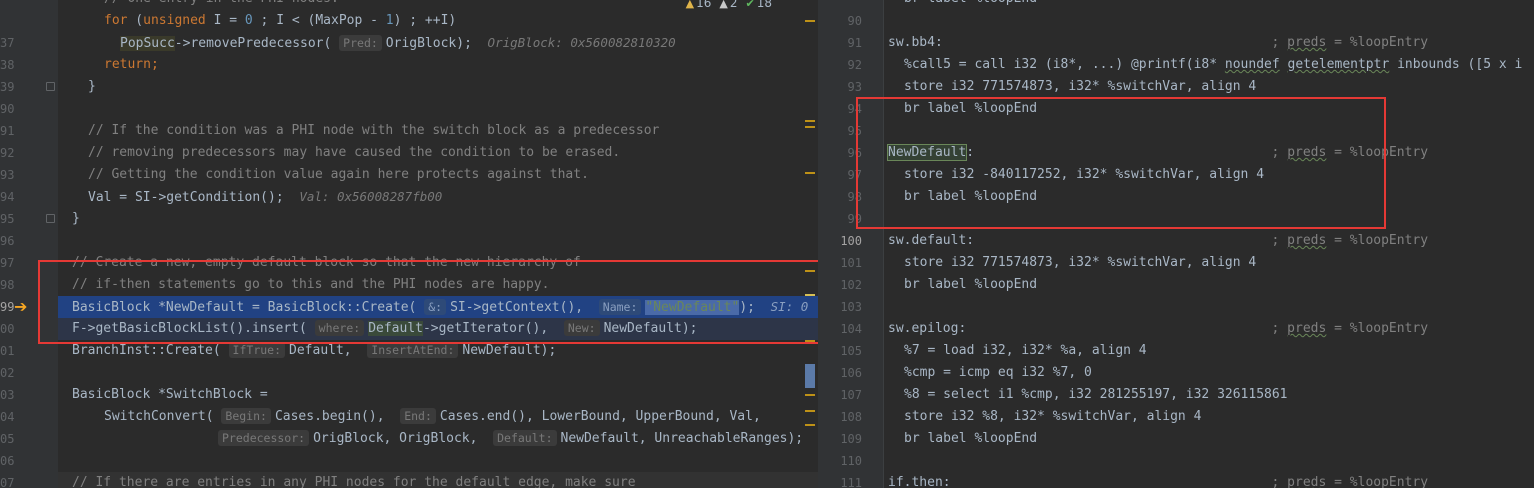 The image size is (1534, 488). What do you see at coordinates (7, 307) in the screenshot?
I see `line-number: 99` at bounding box center [7, 307].